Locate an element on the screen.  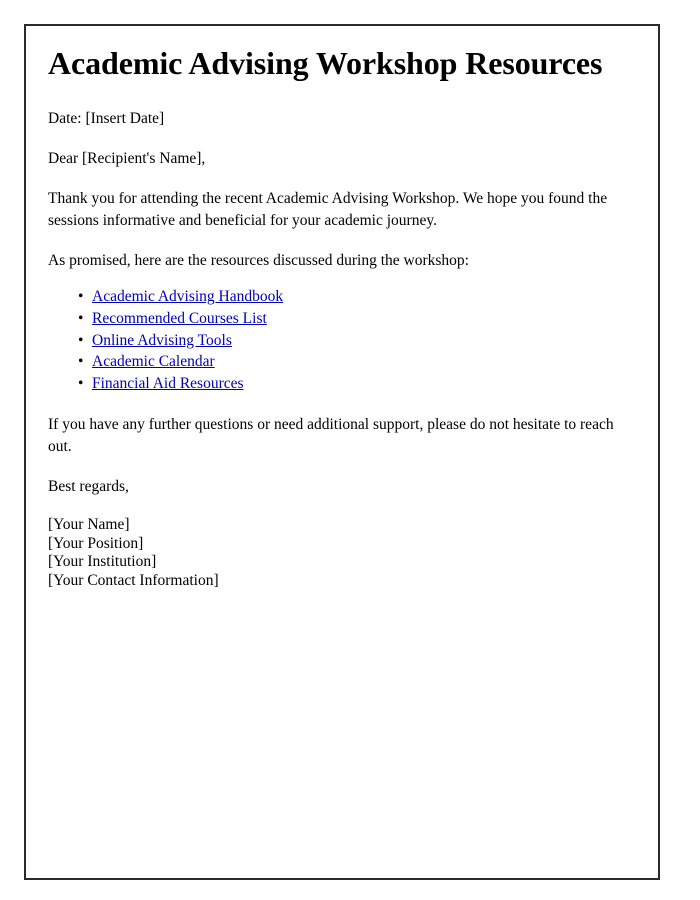
resource-link-online-advising-tools: Online Advising Tools is located at coordinates (162, 340).